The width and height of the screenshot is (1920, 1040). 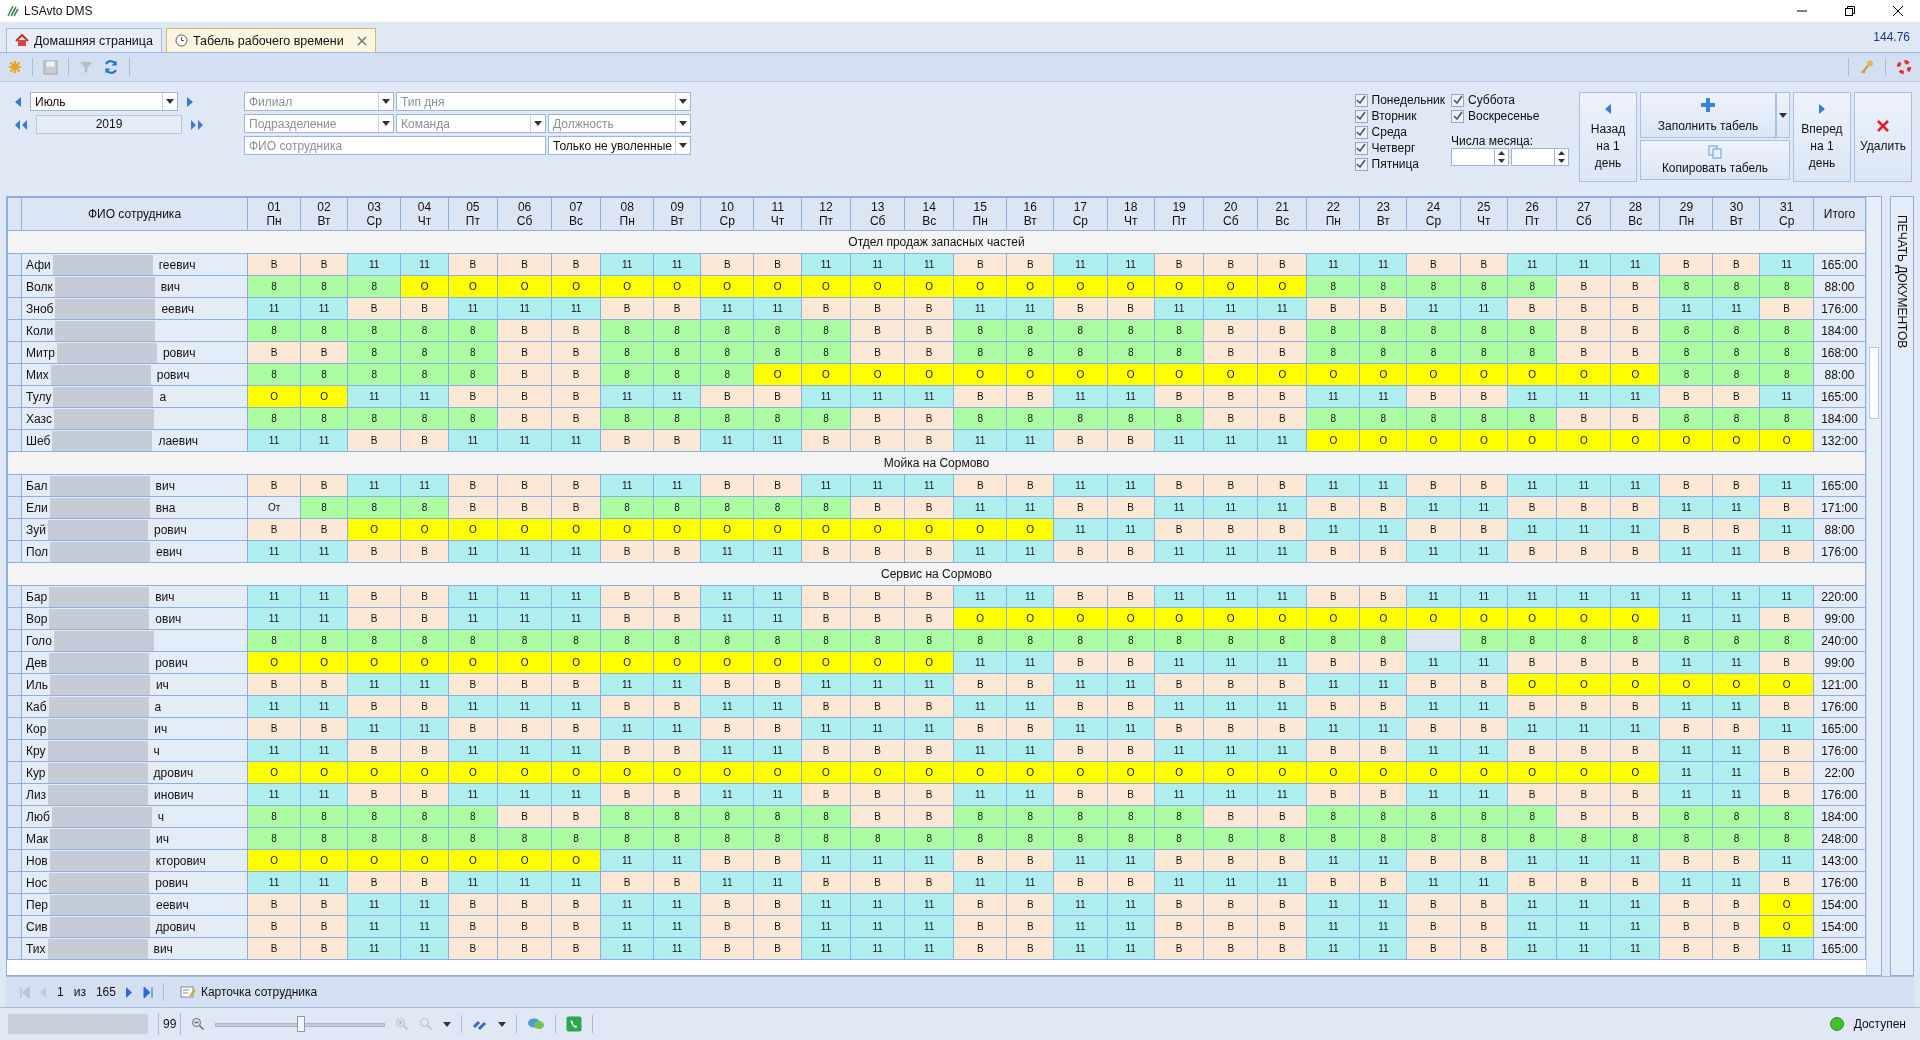 What do you see at coordinates (1786, 214) in the screenshot?
I see `column-header: 31 Ср` at bounding box center [1786, 214].